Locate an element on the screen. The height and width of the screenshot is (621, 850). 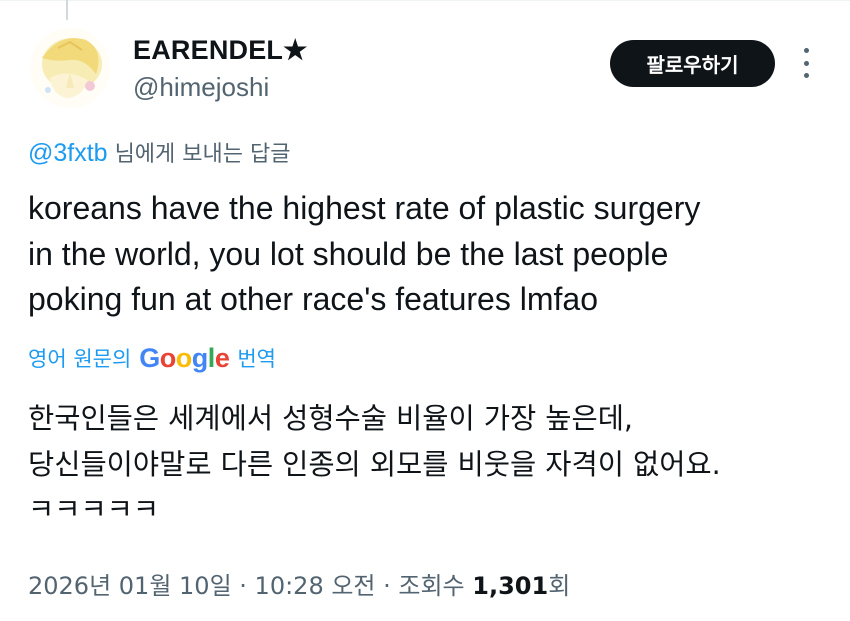
translation-label: 번역 is located at coordinates (256, 358).